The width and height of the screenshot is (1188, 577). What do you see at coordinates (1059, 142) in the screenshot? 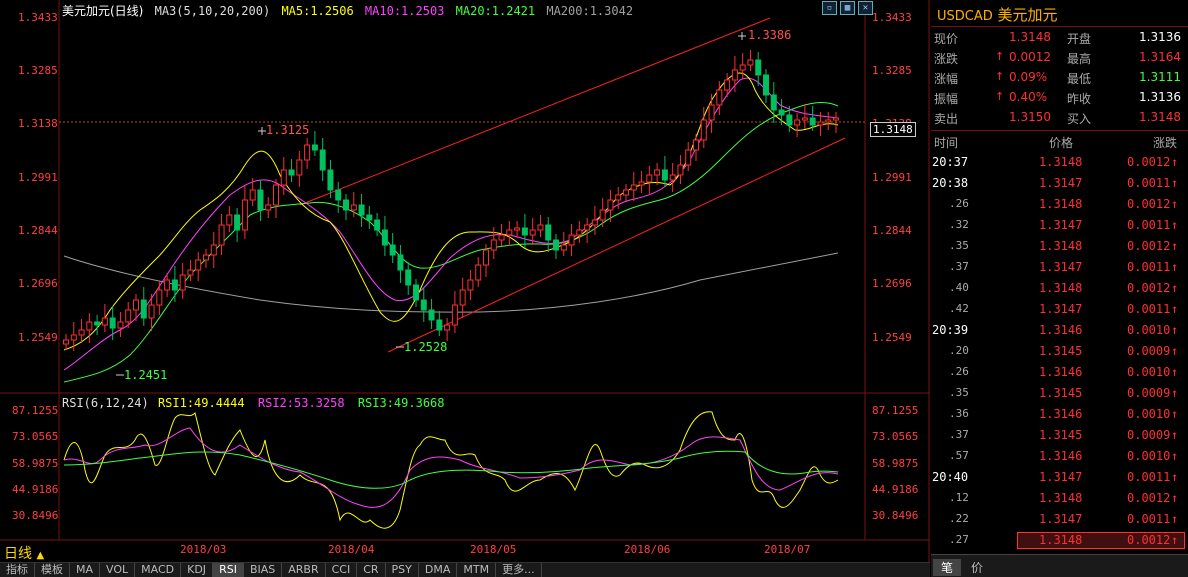
I see `ticks-header: 时间 价格 涨跌` at bounding box center [1059, 142].